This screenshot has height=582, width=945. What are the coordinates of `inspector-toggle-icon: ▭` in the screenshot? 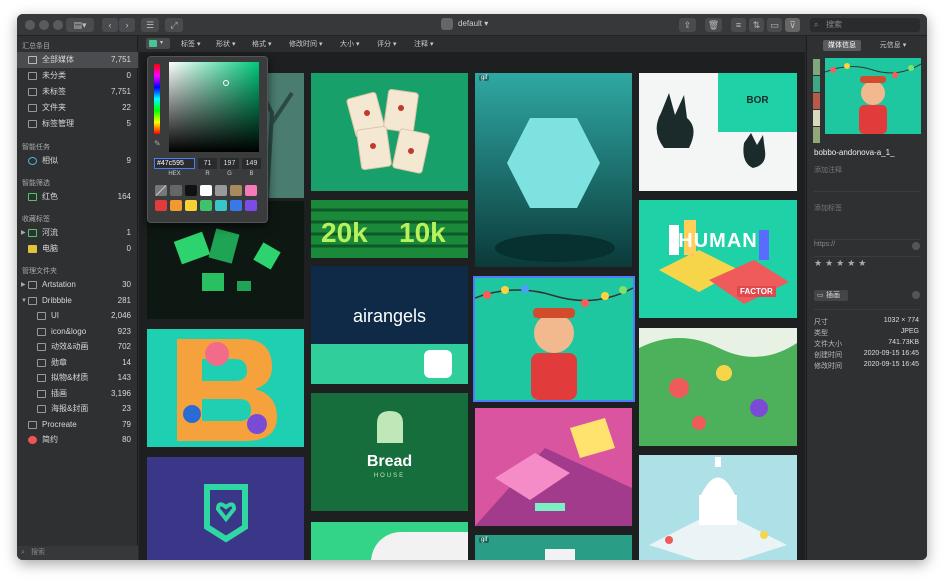 It's located at (774, 25).